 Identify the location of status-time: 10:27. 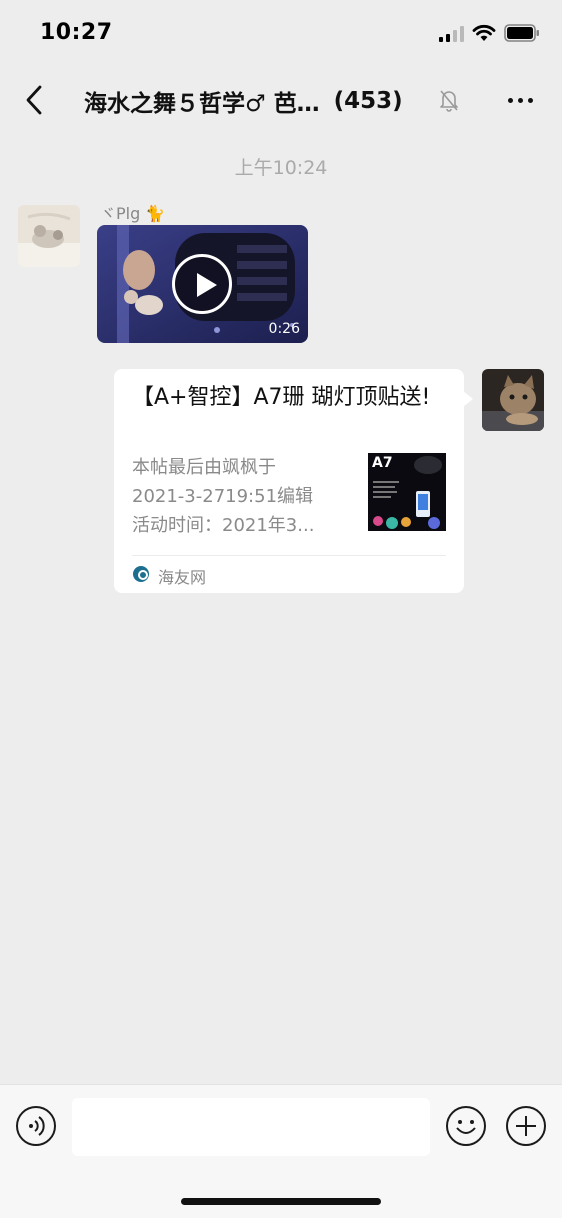
(76, 32).